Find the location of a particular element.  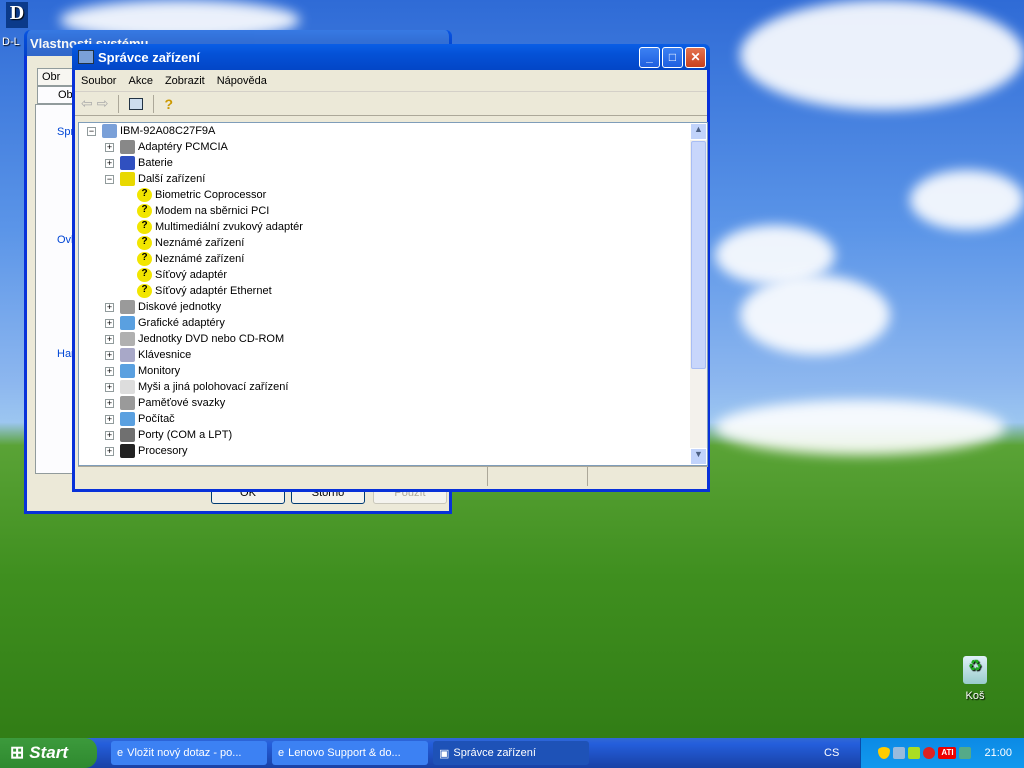

hardware-icon is located at coordinates (965, 753).